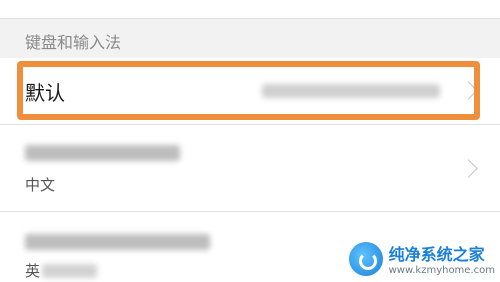  Describe the element at coordinates (73, 42) in the screenshot. I see `section-title: 键盘和输入法` at that location.